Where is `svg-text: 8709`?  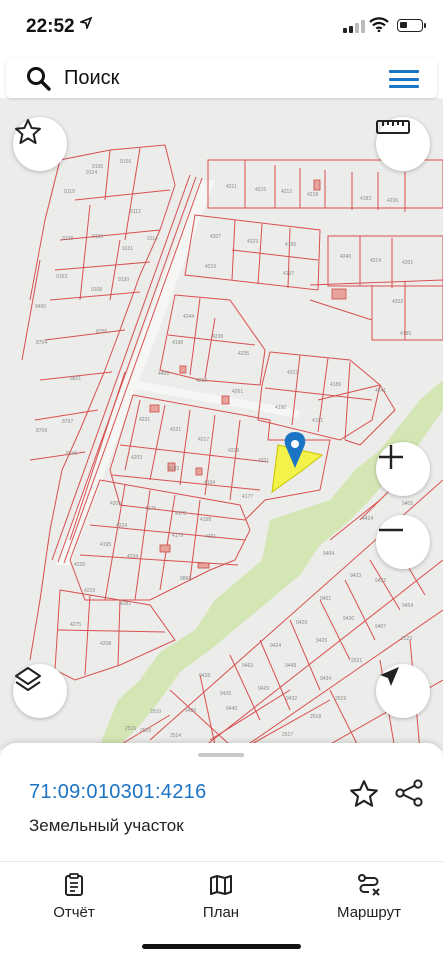
svg-text: 8709 is located at coordinates (41, 431).